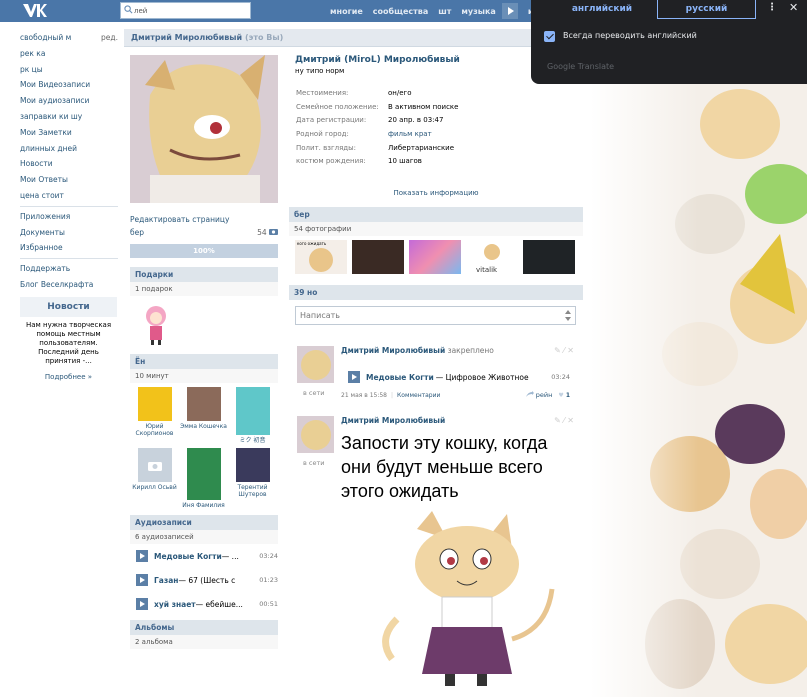 This screenshot has width=807, height=697. Describe the element at coordinates (204, 232) in the screenshot. I see `photo-stat: бер 54` at that location.